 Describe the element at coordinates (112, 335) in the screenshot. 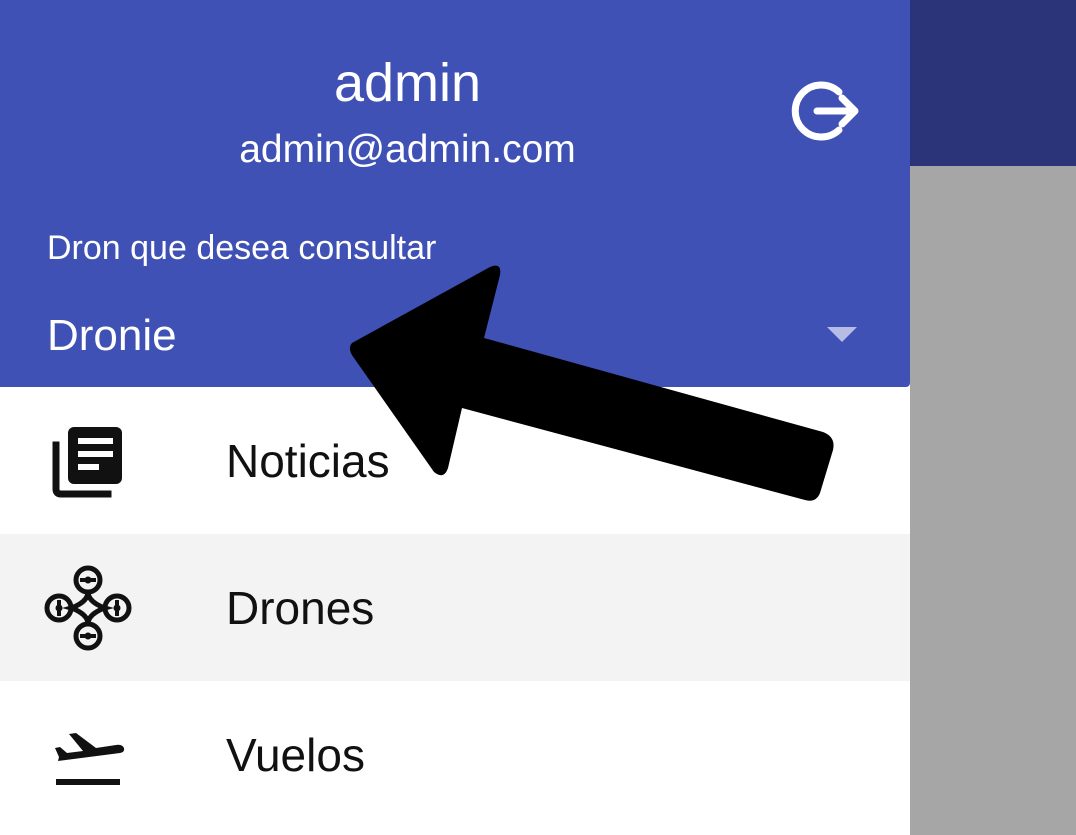

I see `drone-select-value: Dronie` at that location.